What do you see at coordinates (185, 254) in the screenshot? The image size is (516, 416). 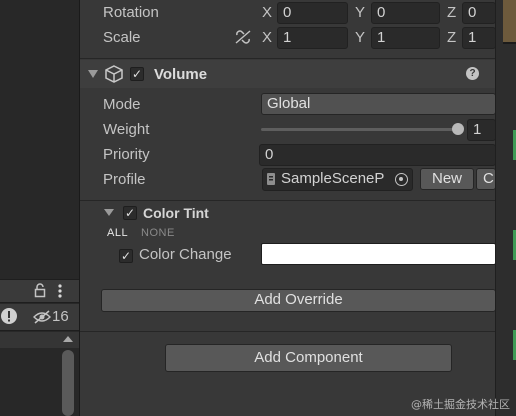 I see `color-change-label: Color Change` at bounding box center [185, 254].